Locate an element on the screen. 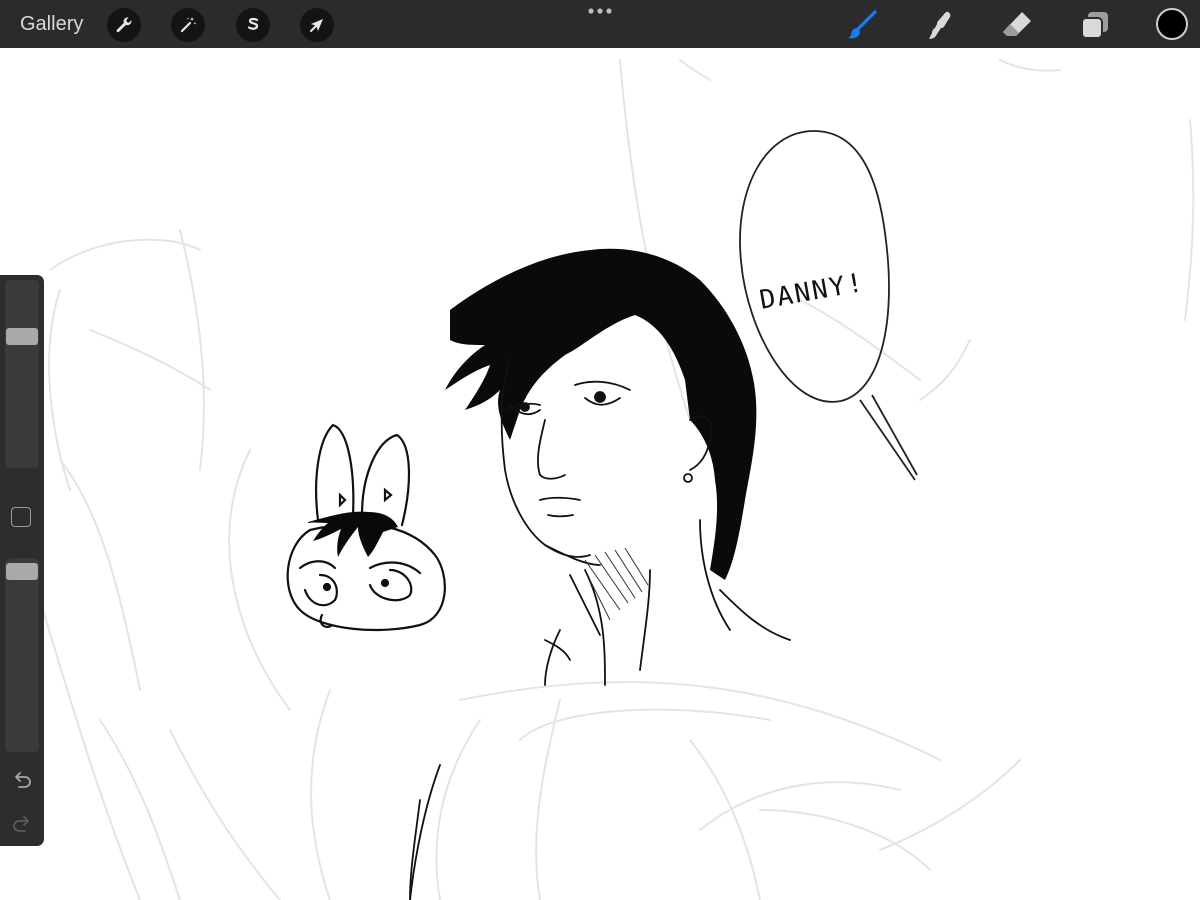  brush-tool-button is located at coordinates (862, 25).